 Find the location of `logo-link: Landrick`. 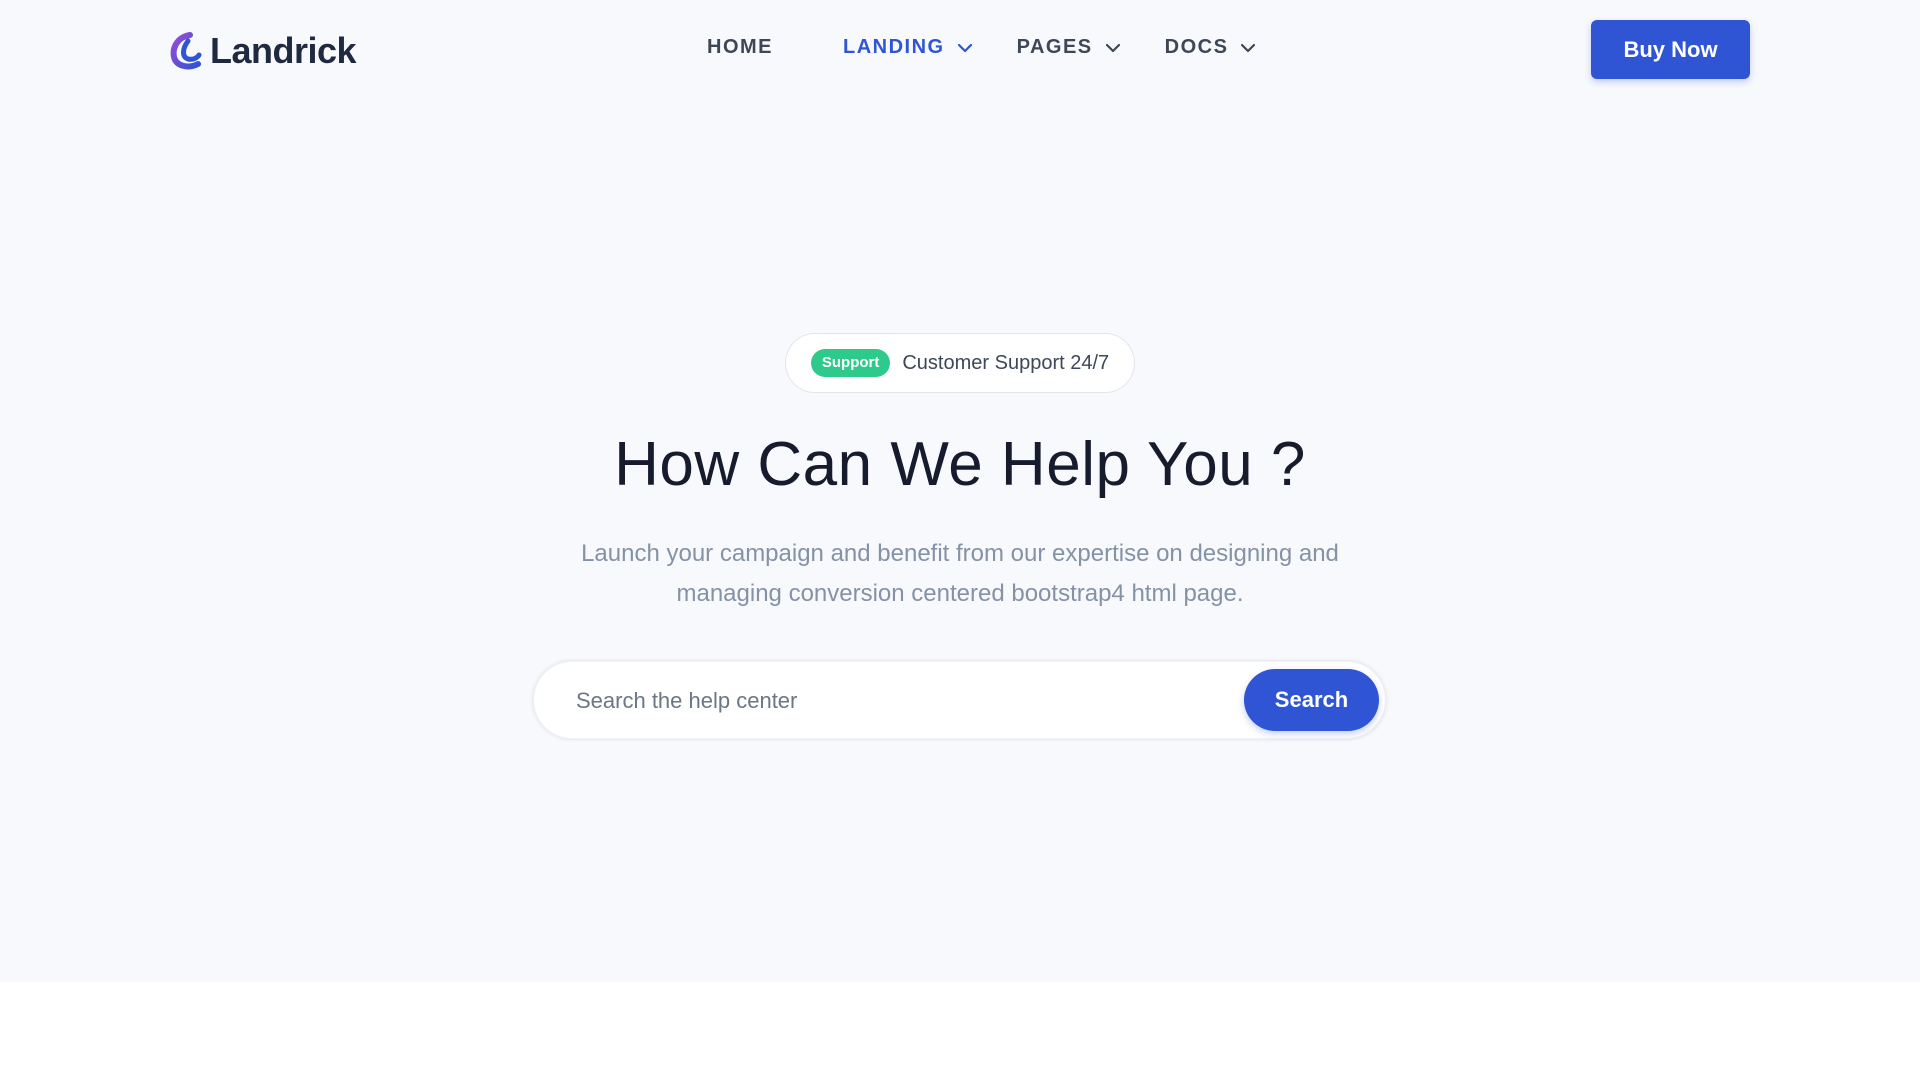

logo-link: Landrick is located at coordinates (262, 51).